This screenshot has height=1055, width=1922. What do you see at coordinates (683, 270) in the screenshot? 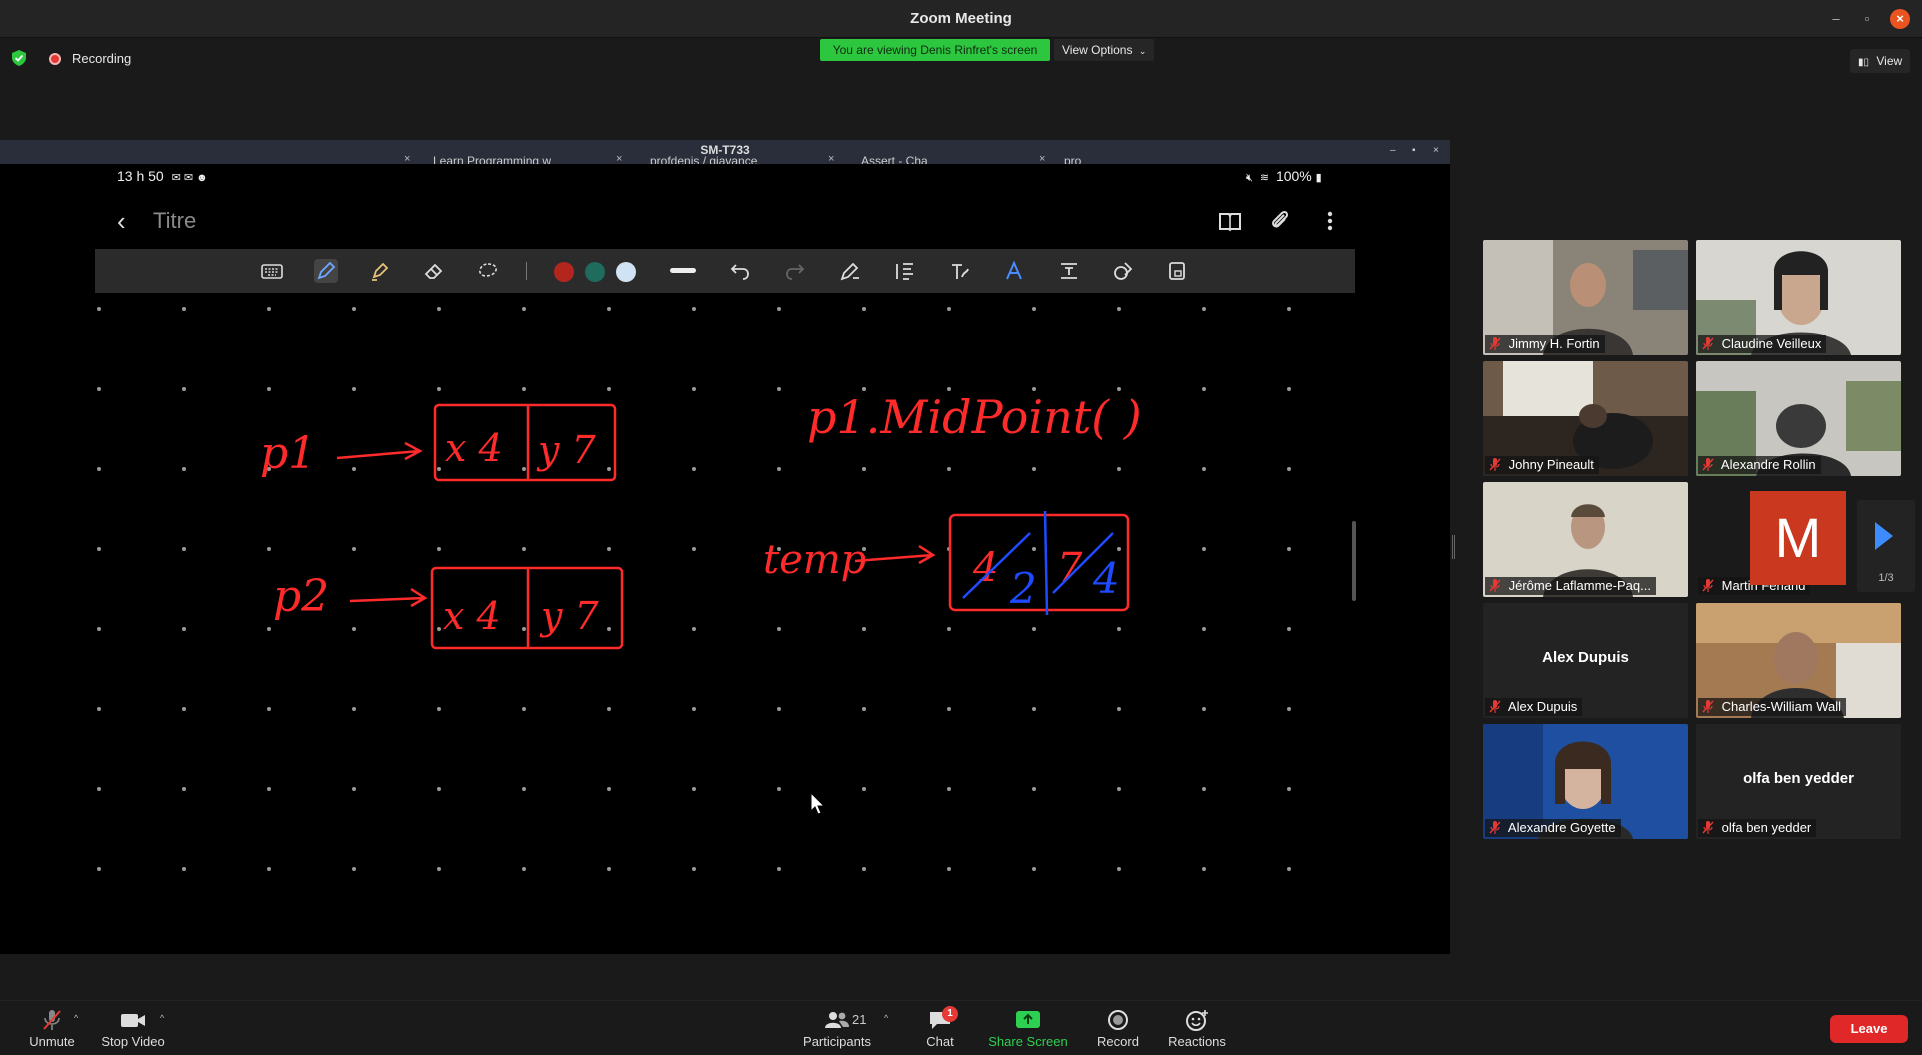
I see `stroke-width-icon` at bounding box center [683, 270].